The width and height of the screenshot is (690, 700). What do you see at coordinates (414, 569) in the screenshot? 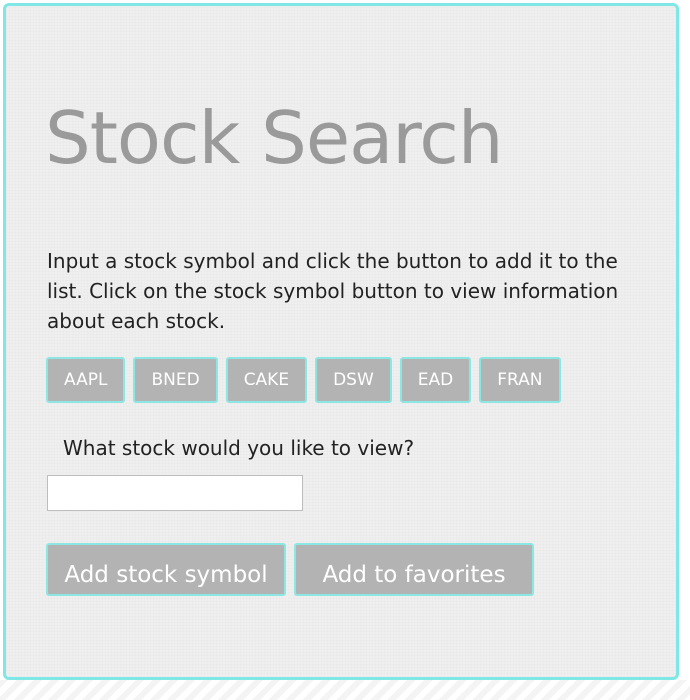
I see `add-to-favorites-button: Add to favorites` at bounding box center [414, 569].